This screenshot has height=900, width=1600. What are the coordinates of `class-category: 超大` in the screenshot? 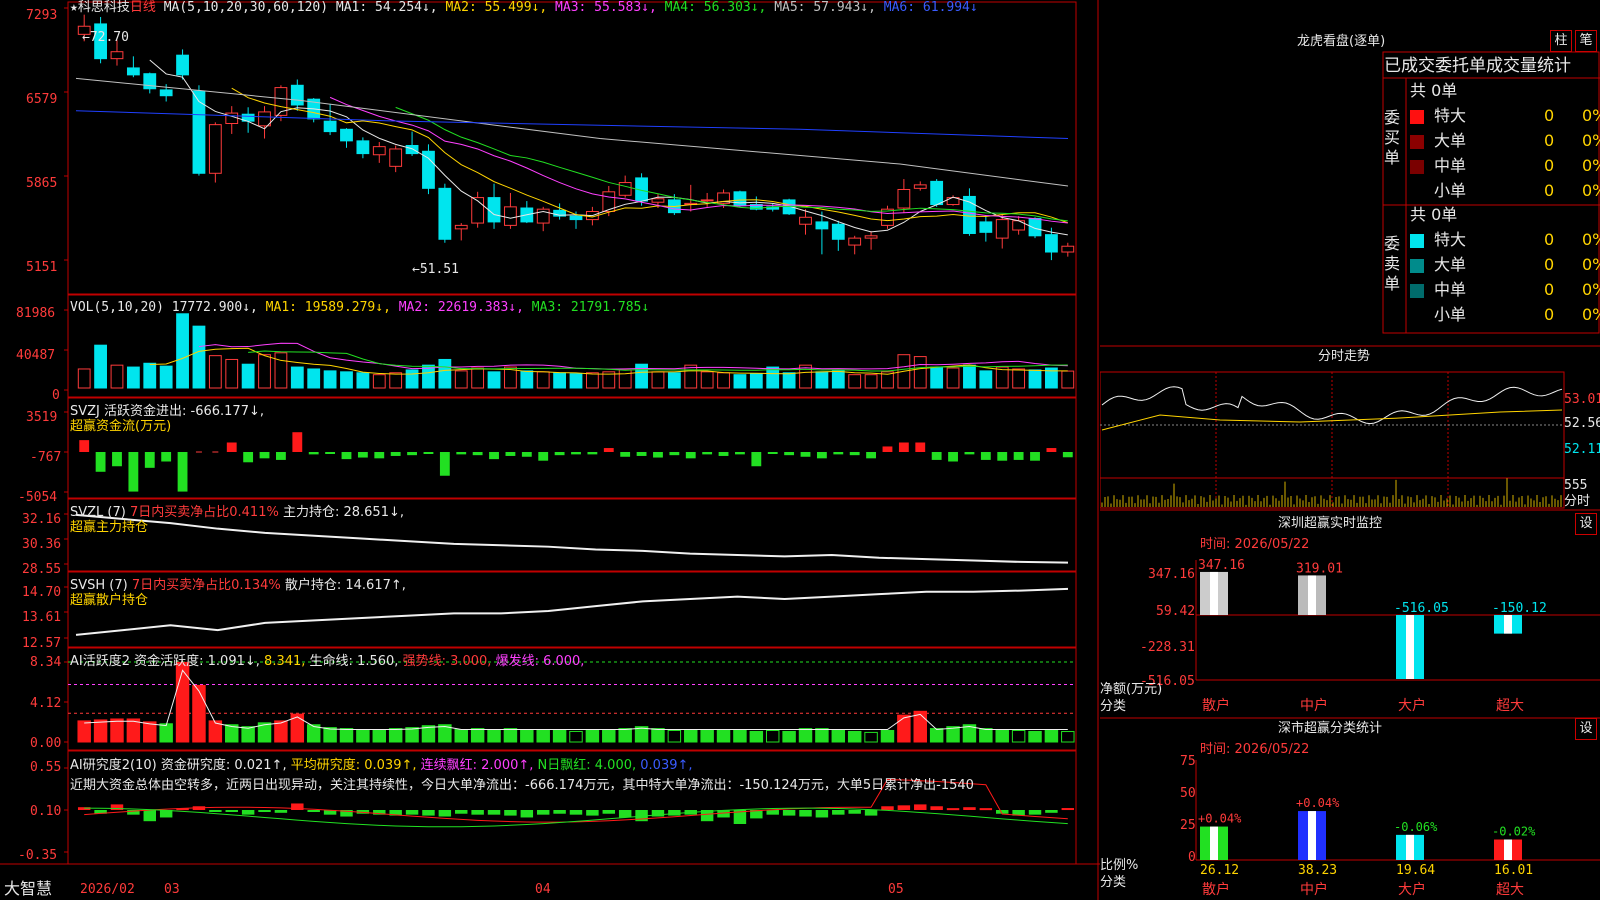 It's located at (1510, 890).